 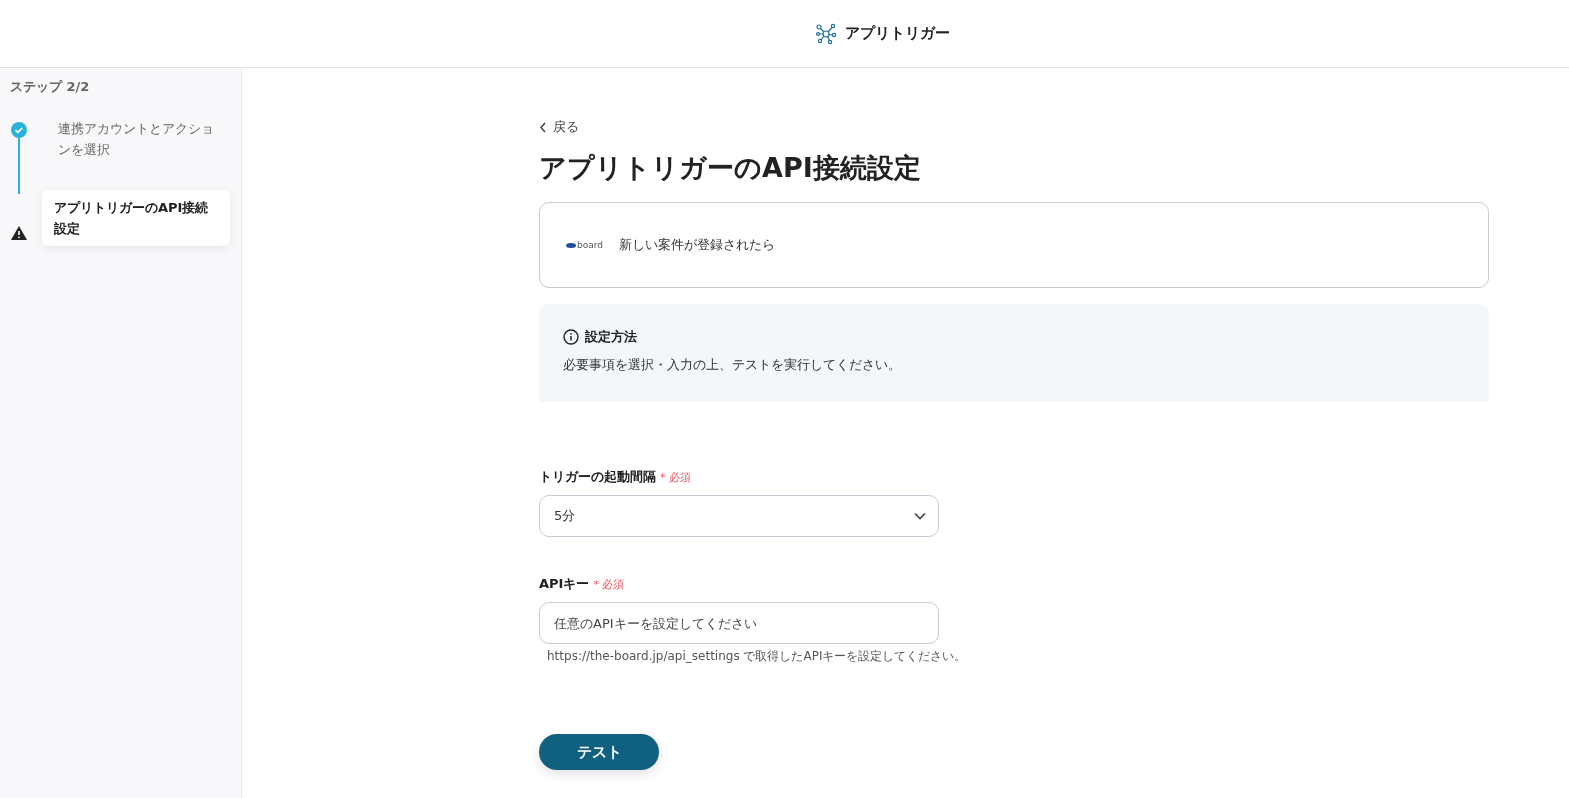 I want to click on test-button: テスト, so click(x=599, y=752).